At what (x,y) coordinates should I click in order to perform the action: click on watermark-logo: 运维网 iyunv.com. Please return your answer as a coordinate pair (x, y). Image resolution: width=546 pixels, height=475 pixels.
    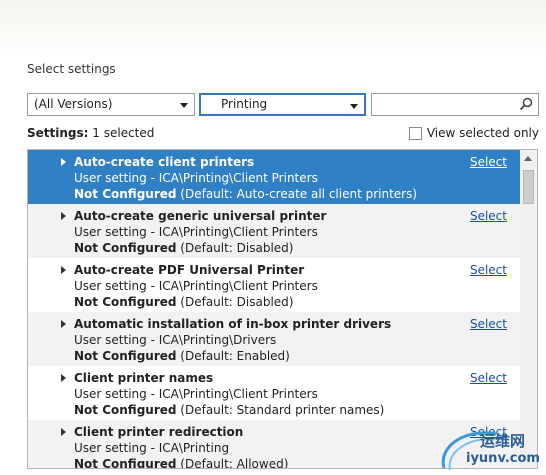
    Looking at the image, I should click on (490, 449).